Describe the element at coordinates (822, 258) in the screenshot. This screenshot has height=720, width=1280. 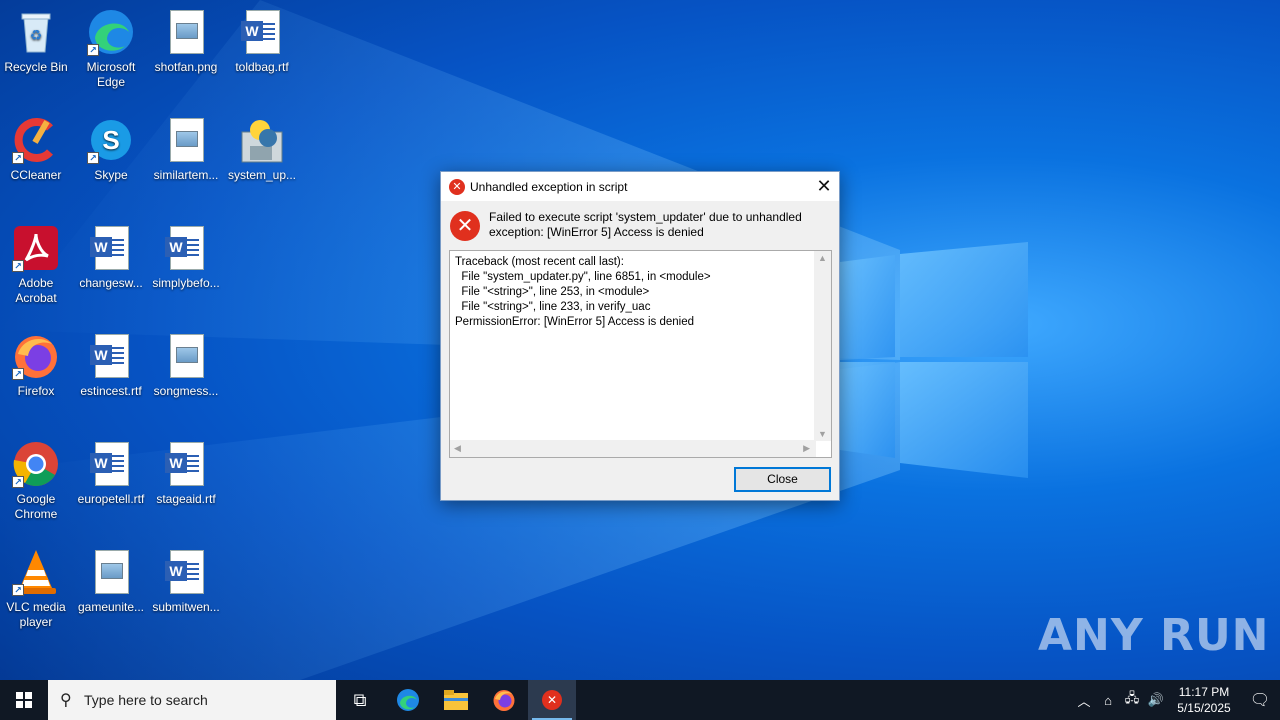
I see `scroll-up-icon: ▲` at that location.